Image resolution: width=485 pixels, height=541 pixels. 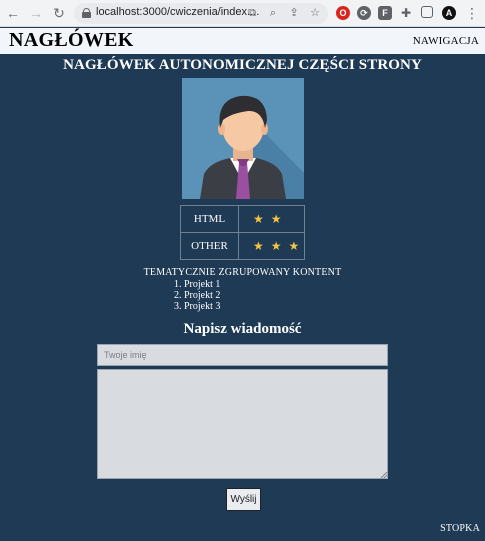 What do you see at coordinates (460, 528) in the screenshot?
I see `site-footer: STOPKA` at bounding box center [460, 528].